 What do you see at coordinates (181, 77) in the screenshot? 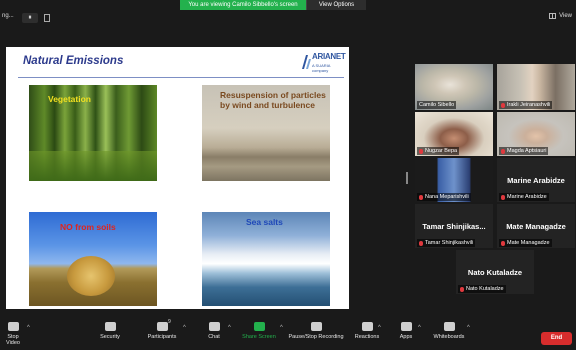
I see `slide-divider` at bounding box center [181, 77].